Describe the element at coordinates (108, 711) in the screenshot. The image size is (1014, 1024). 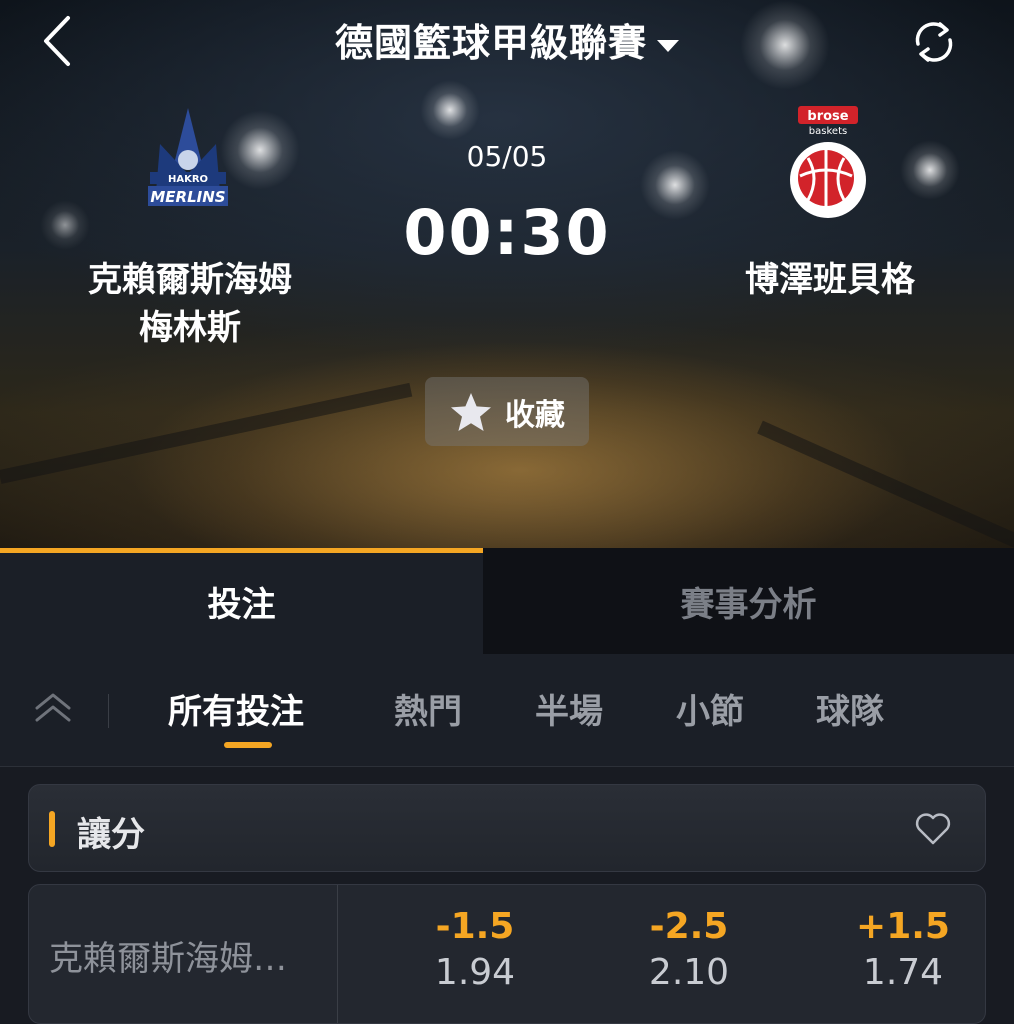
I see `nav-divider` at that location.